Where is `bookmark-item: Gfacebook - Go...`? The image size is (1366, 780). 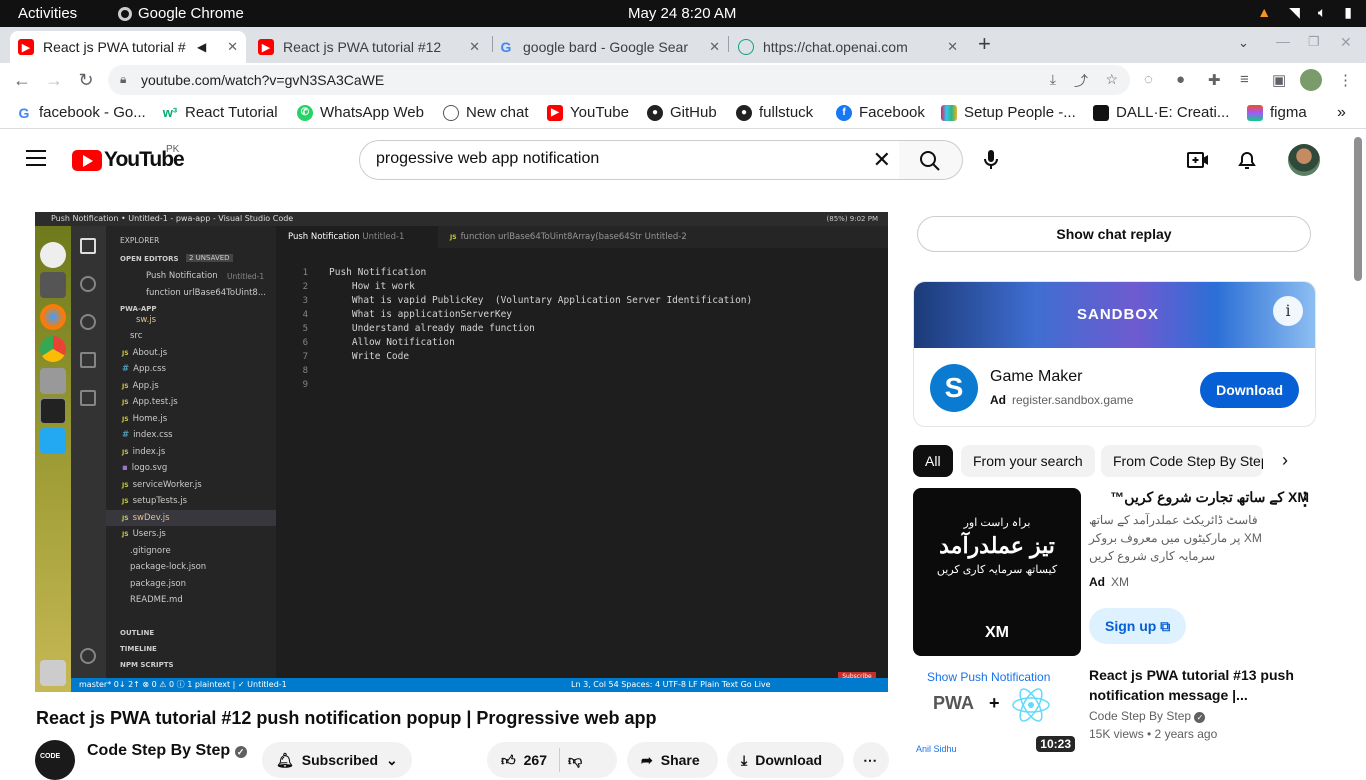
bookmark-item: Gfacebook - Go... is located at coordinates (81, 112).